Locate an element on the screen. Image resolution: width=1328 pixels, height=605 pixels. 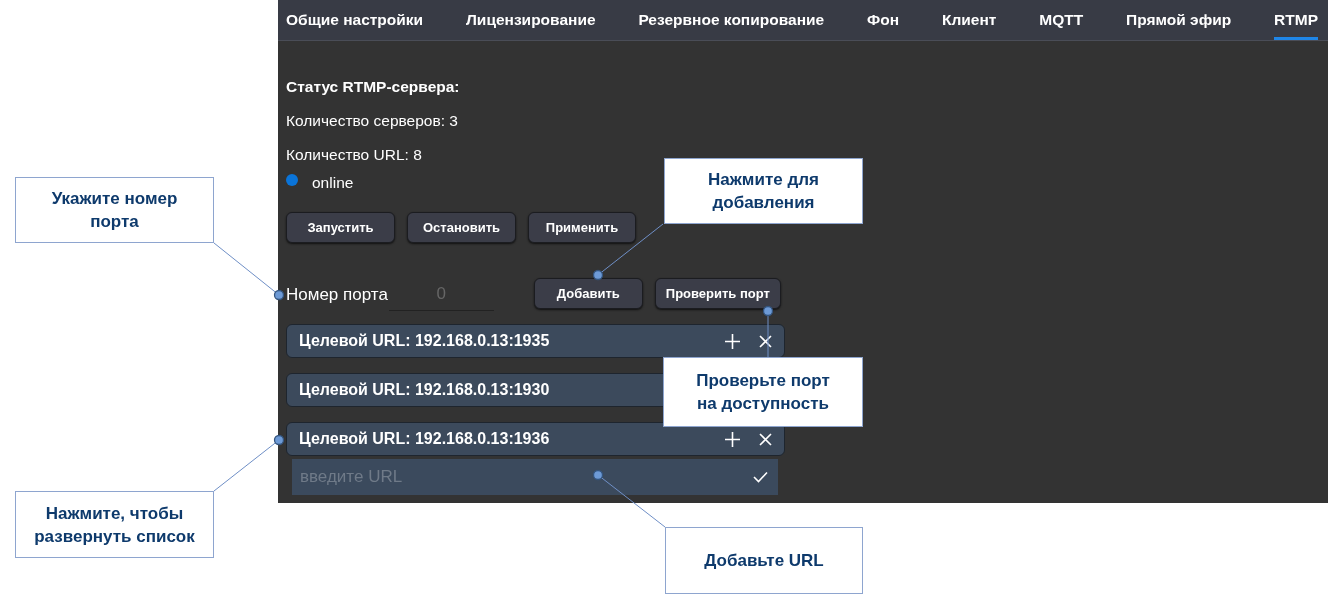
tab: Фон is located at coordinates (883, 20).